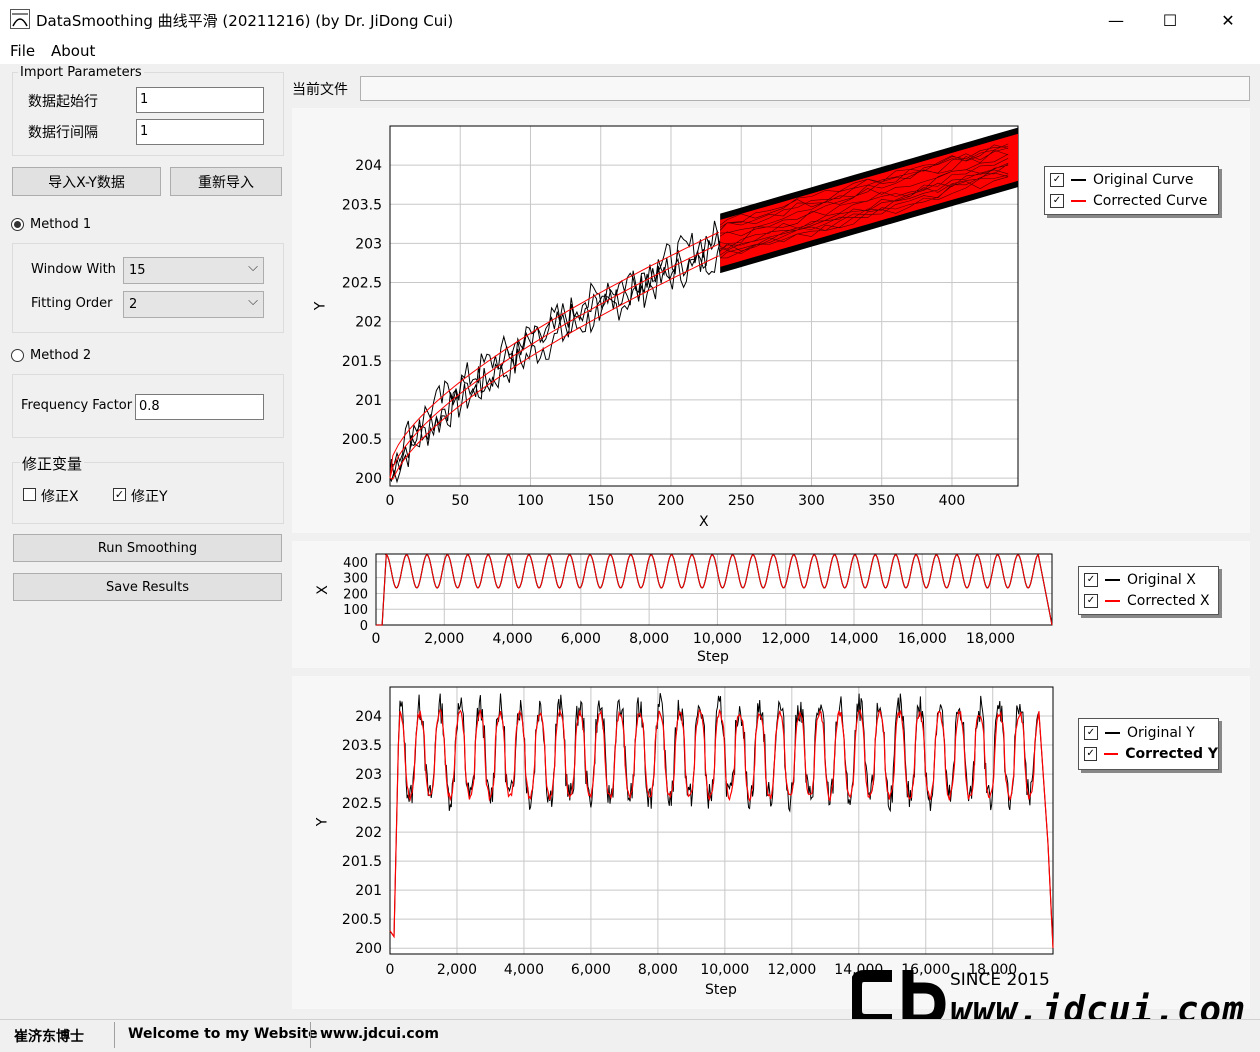  What do you see at coordinates (460, 501) in the screenshot?
I see `x-tick-label: 50` at bounding box center [460, 501].